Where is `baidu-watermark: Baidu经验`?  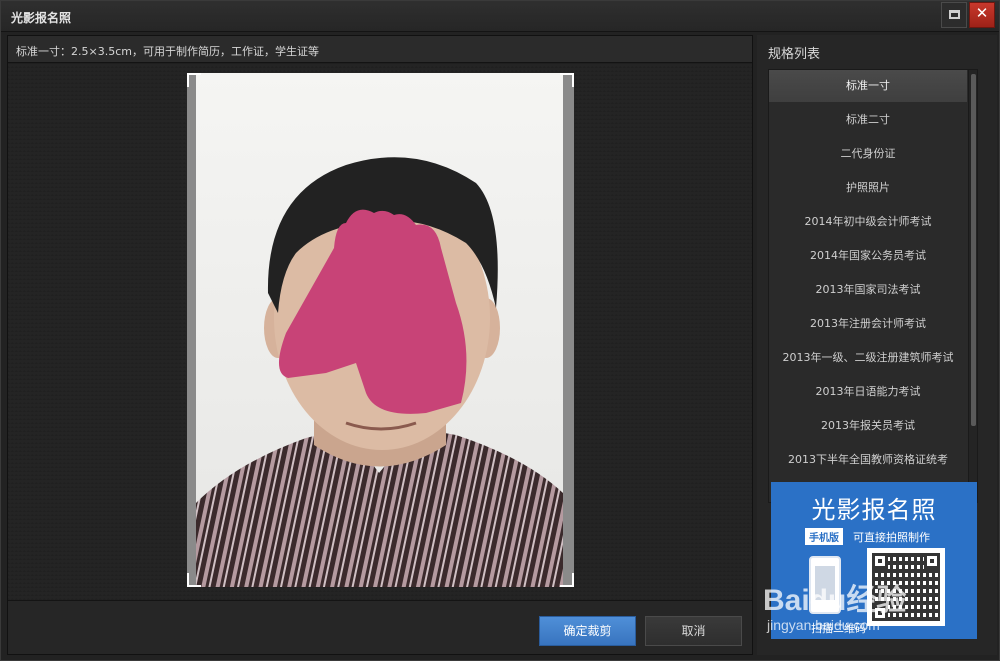
baidu-watermark: Baidu经验 is located at coordinates (835, 600).